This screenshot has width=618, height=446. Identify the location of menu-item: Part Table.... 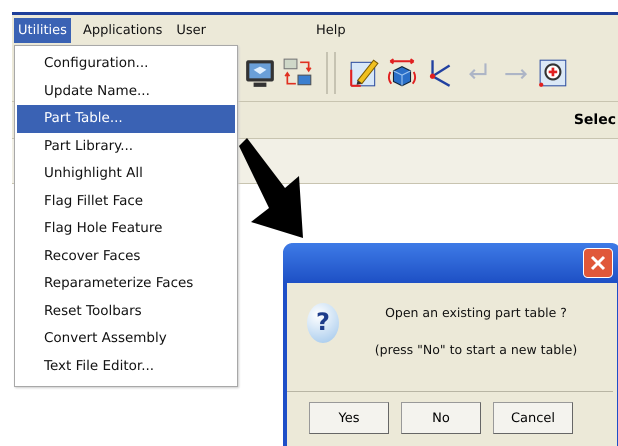
(126, 118).